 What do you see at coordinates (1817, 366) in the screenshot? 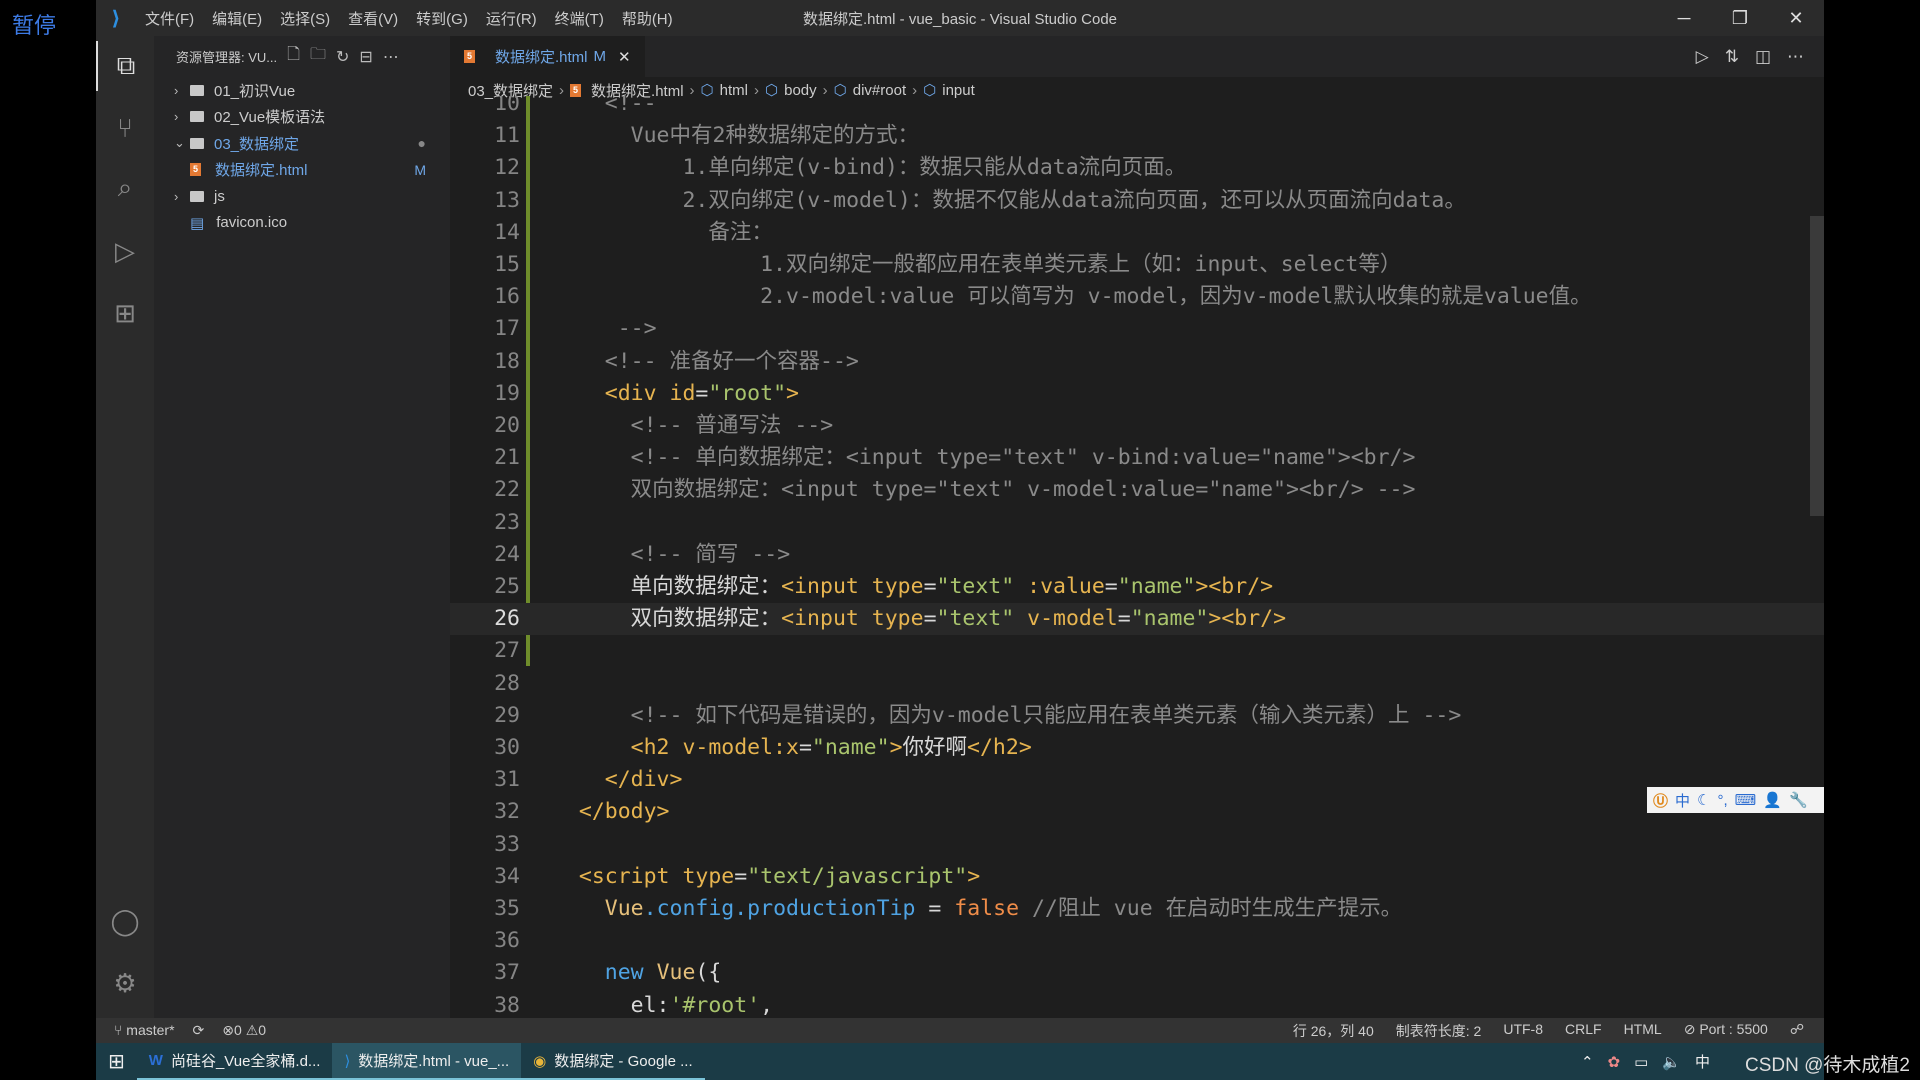
I see `vertical-scrollbar` at bounding box center [1817, 366].